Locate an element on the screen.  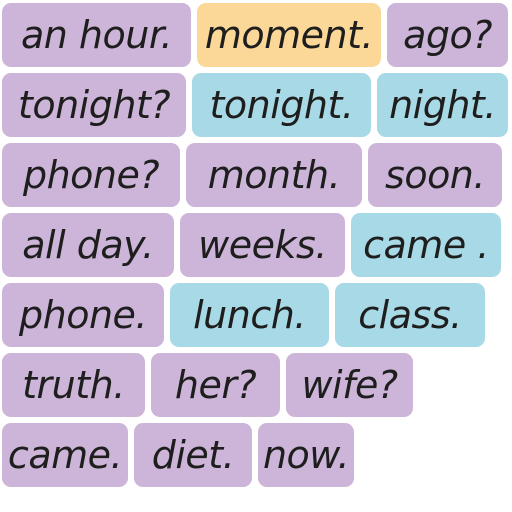
word-tile-her: her? is located at coordinates (215, 385).